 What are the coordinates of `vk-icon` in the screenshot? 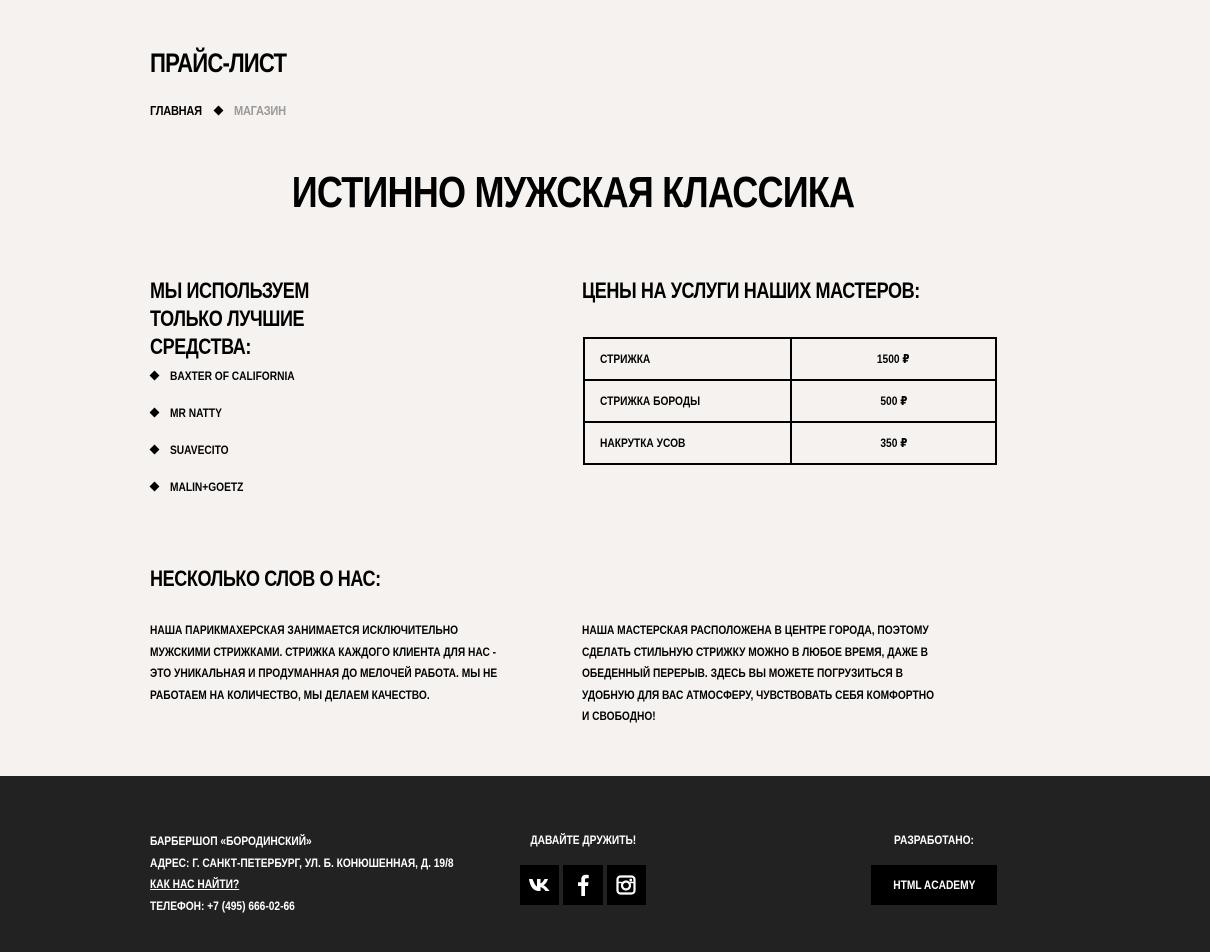 It's located at (539, 885).